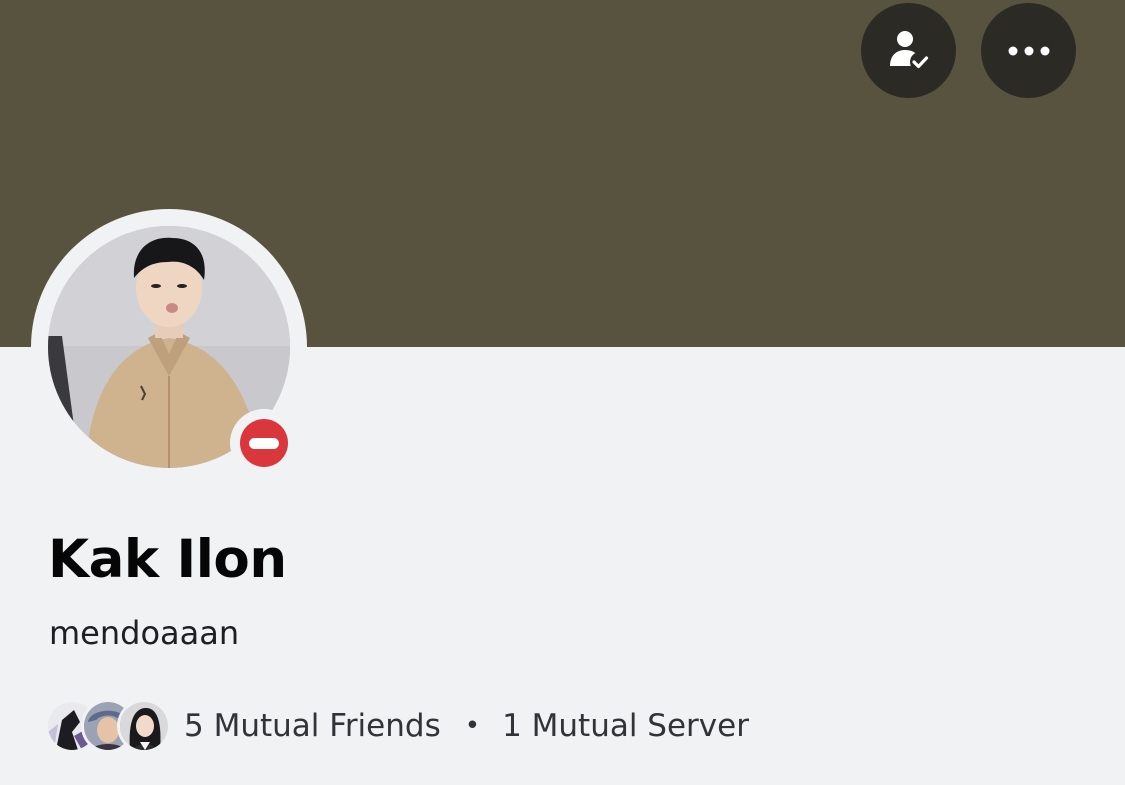 The image size is (1125, 785). I want to click on username: mendoaaan, so click(144, 633).